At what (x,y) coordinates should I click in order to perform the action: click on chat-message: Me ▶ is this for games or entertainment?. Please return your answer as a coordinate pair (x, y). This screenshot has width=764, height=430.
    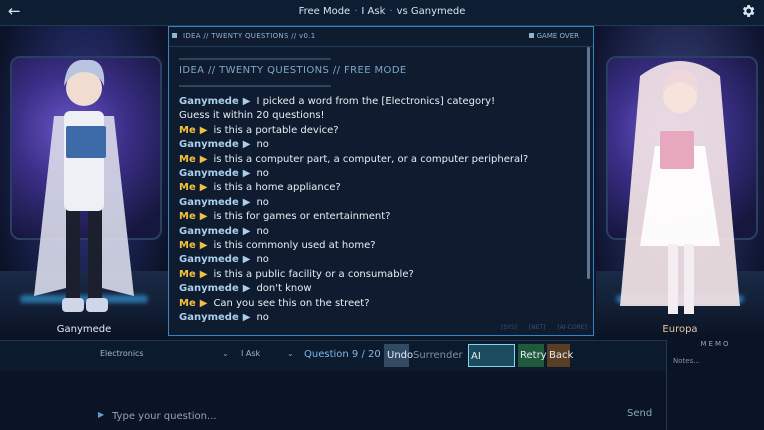
    Looking at the image, I should click on (379, 217).